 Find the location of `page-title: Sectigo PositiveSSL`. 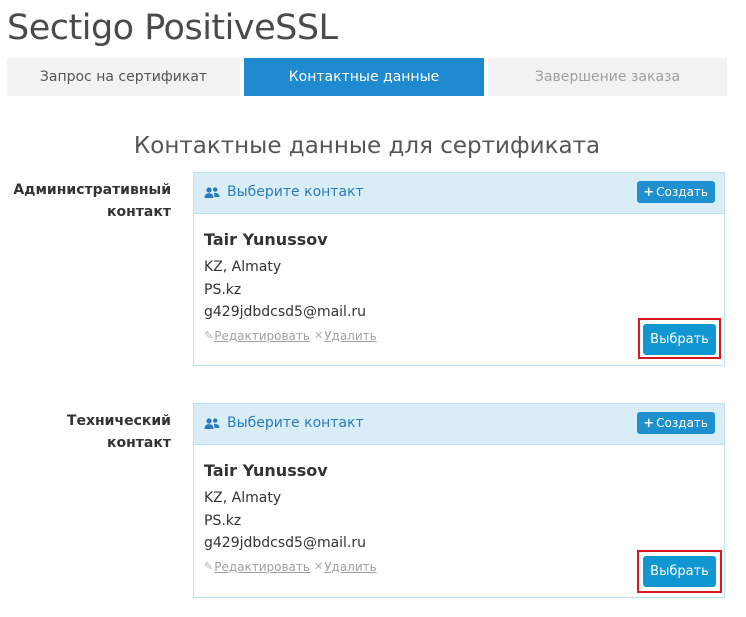

page-title: Sectigo PositiveSSL is located at coordinates (172, 28).